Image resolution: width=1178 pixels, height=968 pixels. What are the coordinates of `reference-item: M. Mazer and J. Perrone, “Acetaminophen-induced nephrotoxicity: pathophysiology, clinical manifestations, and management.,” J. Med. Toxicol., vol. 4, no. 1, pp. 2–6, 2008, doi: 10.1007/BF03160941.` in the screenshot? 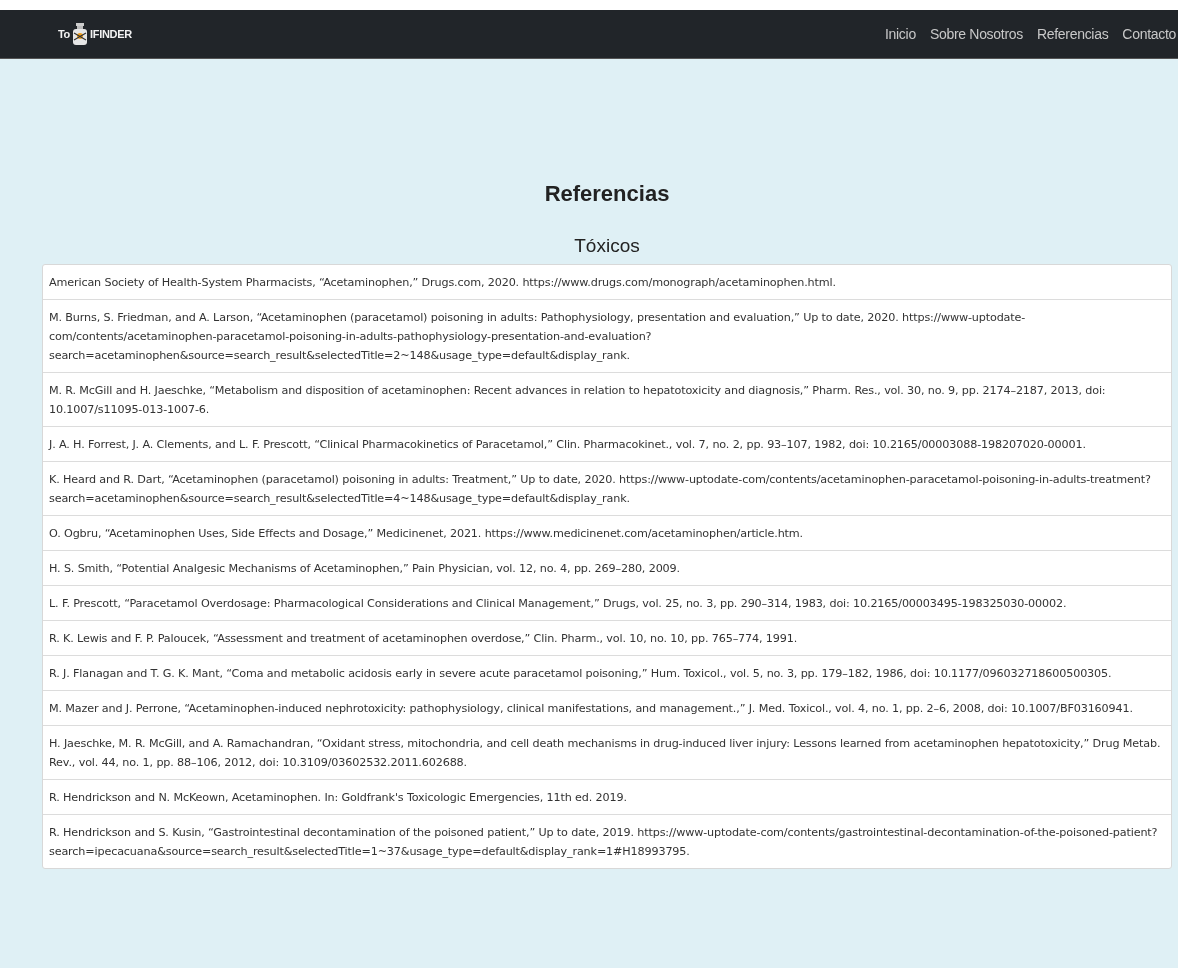 It's located at (607, 707).